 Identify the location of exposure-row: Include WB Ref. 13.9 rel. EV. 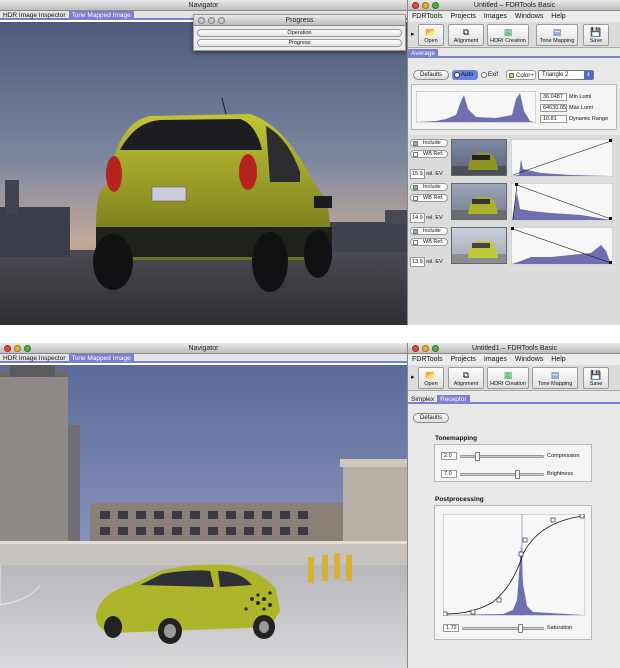
(513, 246).